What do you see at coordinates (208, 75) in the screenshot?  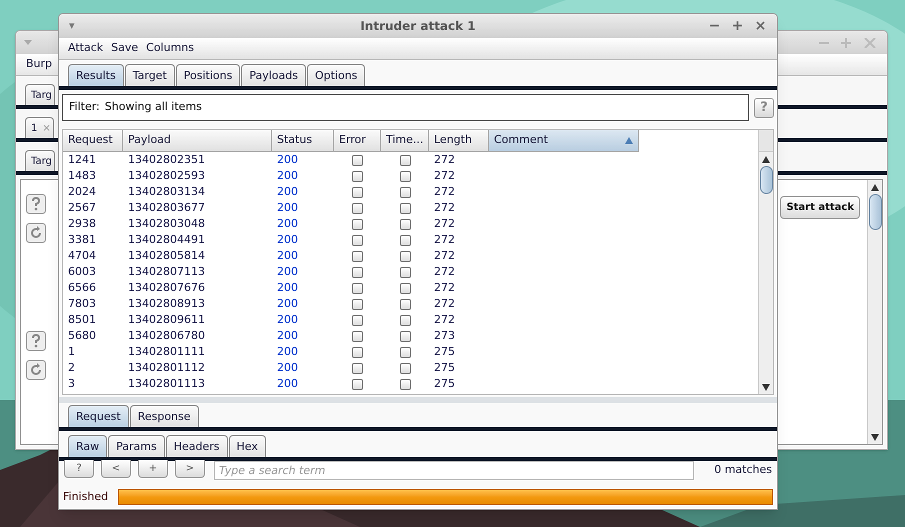 I see `tab: Positions` at bounding box center [208, 75].